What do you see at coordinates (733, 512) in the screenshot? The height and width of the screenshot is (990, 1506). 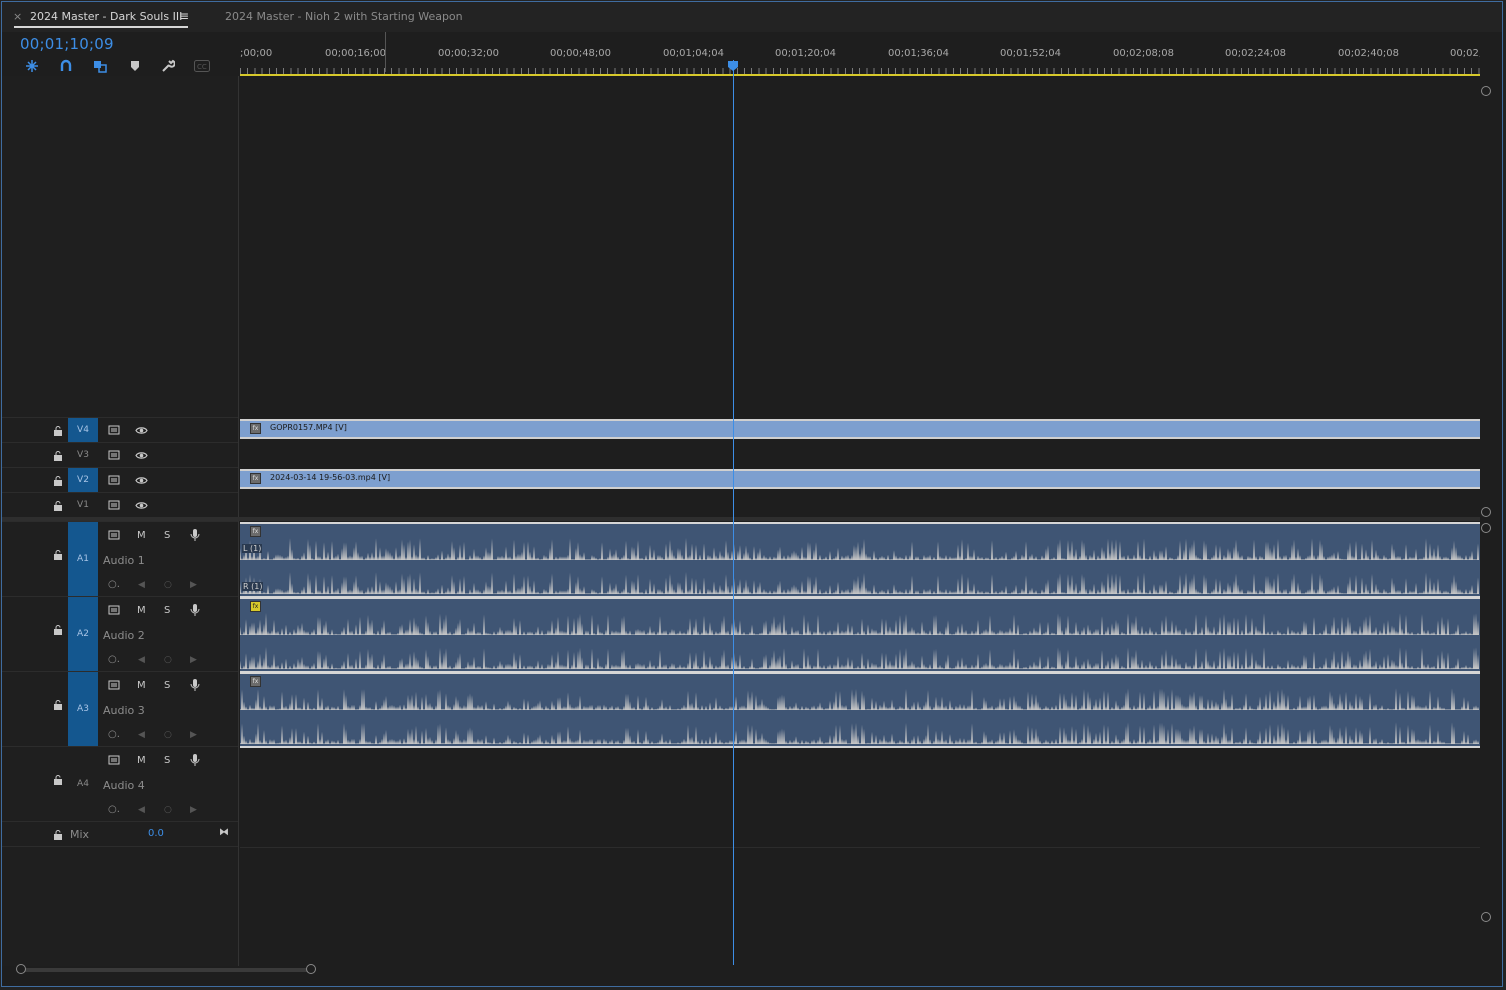 I see `playhead-line` at bounding box center [733, 512].